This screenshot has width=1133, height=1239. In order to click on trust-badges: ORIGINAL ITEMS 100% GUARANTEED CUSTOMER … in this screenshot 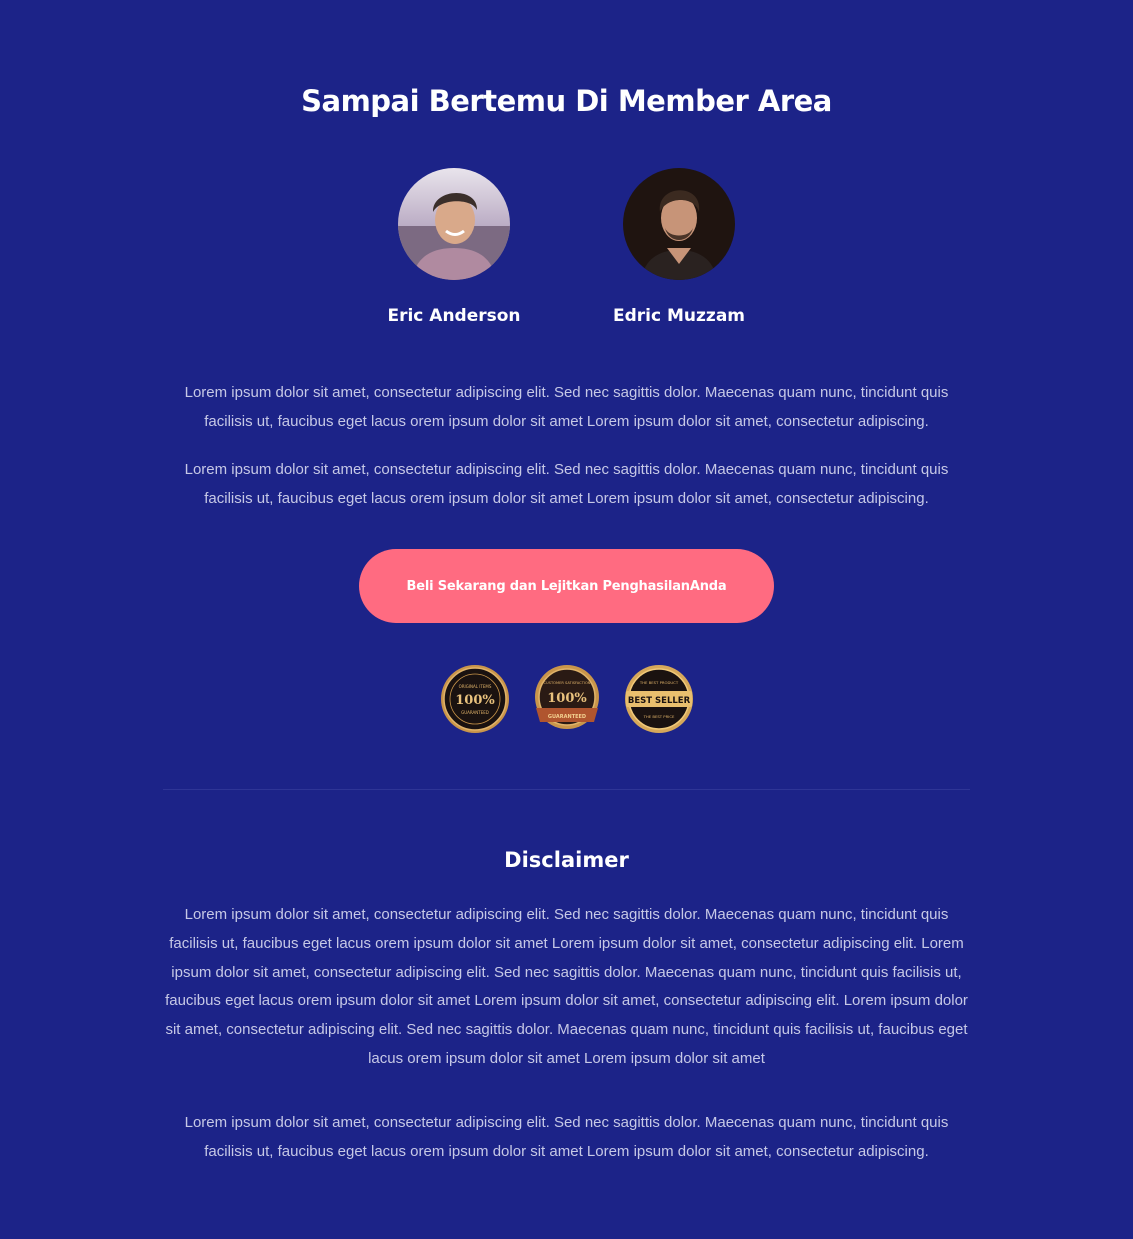, I will do `click(566, 699)`.